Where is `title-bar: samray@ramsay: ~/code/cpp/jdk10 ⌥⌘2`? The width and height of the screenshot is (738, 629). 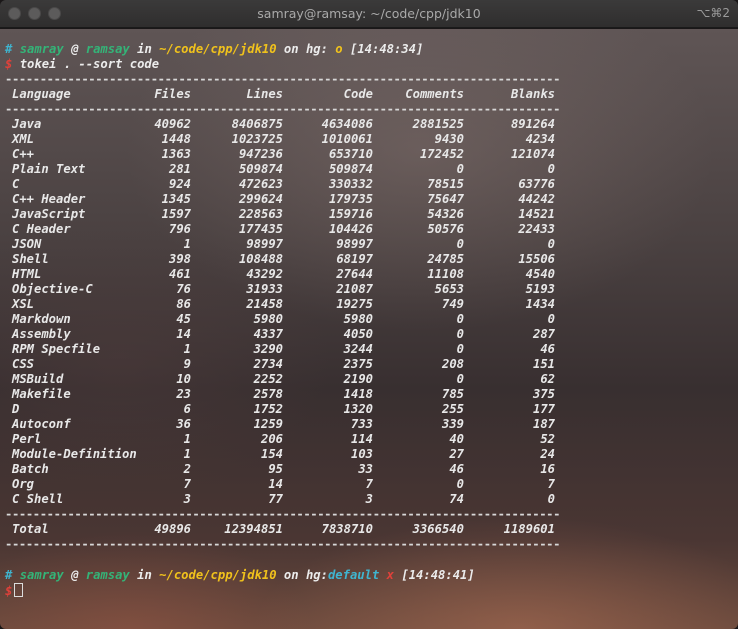
title-bar: samray@ramsay: ~/code/cpp/jdk10 ⌥⌘2 is located at coordinates (369, 14).